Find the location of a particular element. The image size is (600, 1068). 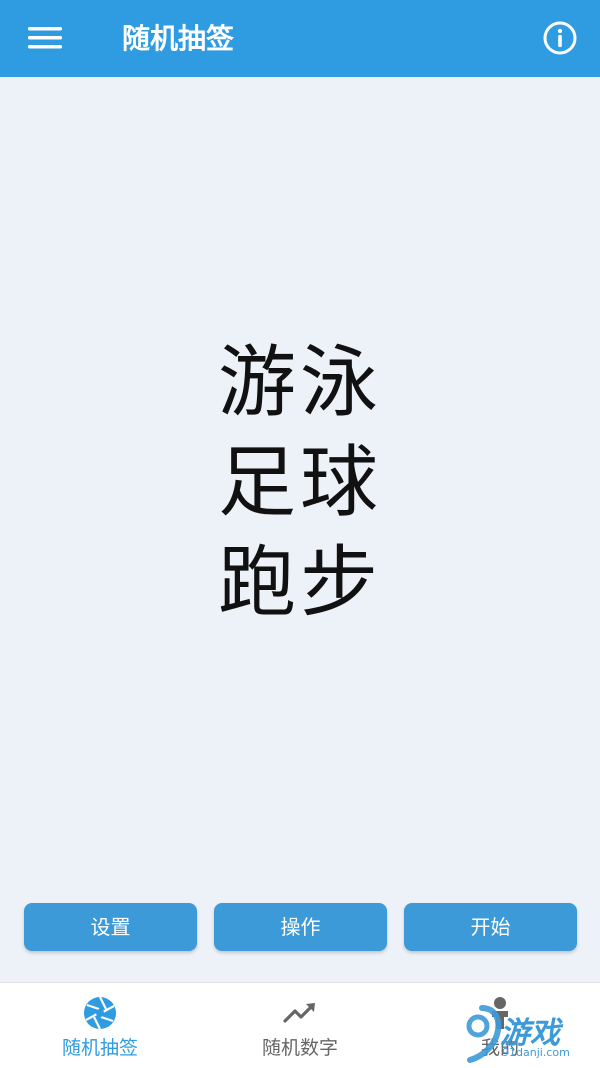

menu-button is located at coordinates (45, 38).